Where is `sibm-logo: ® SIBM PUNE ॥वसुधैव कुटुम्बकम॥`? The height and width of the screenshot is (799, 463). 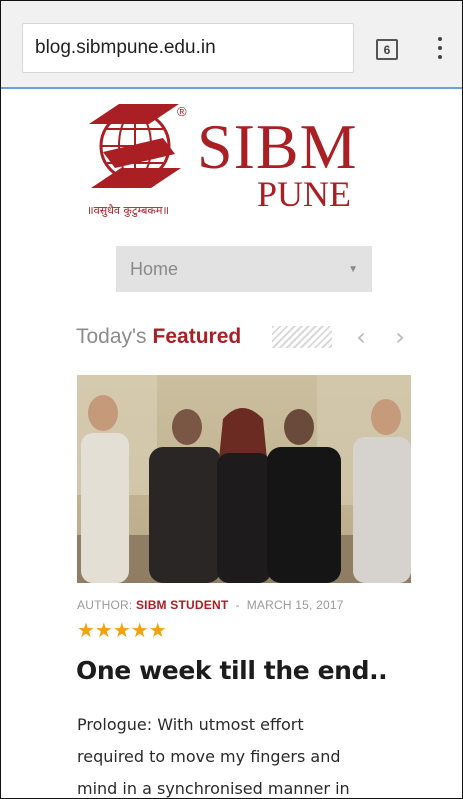 sibm-logo: ® SIBM PUNE ॥वसुधैव कुटुम्बकम॥ is located at coordinates (244, 161).